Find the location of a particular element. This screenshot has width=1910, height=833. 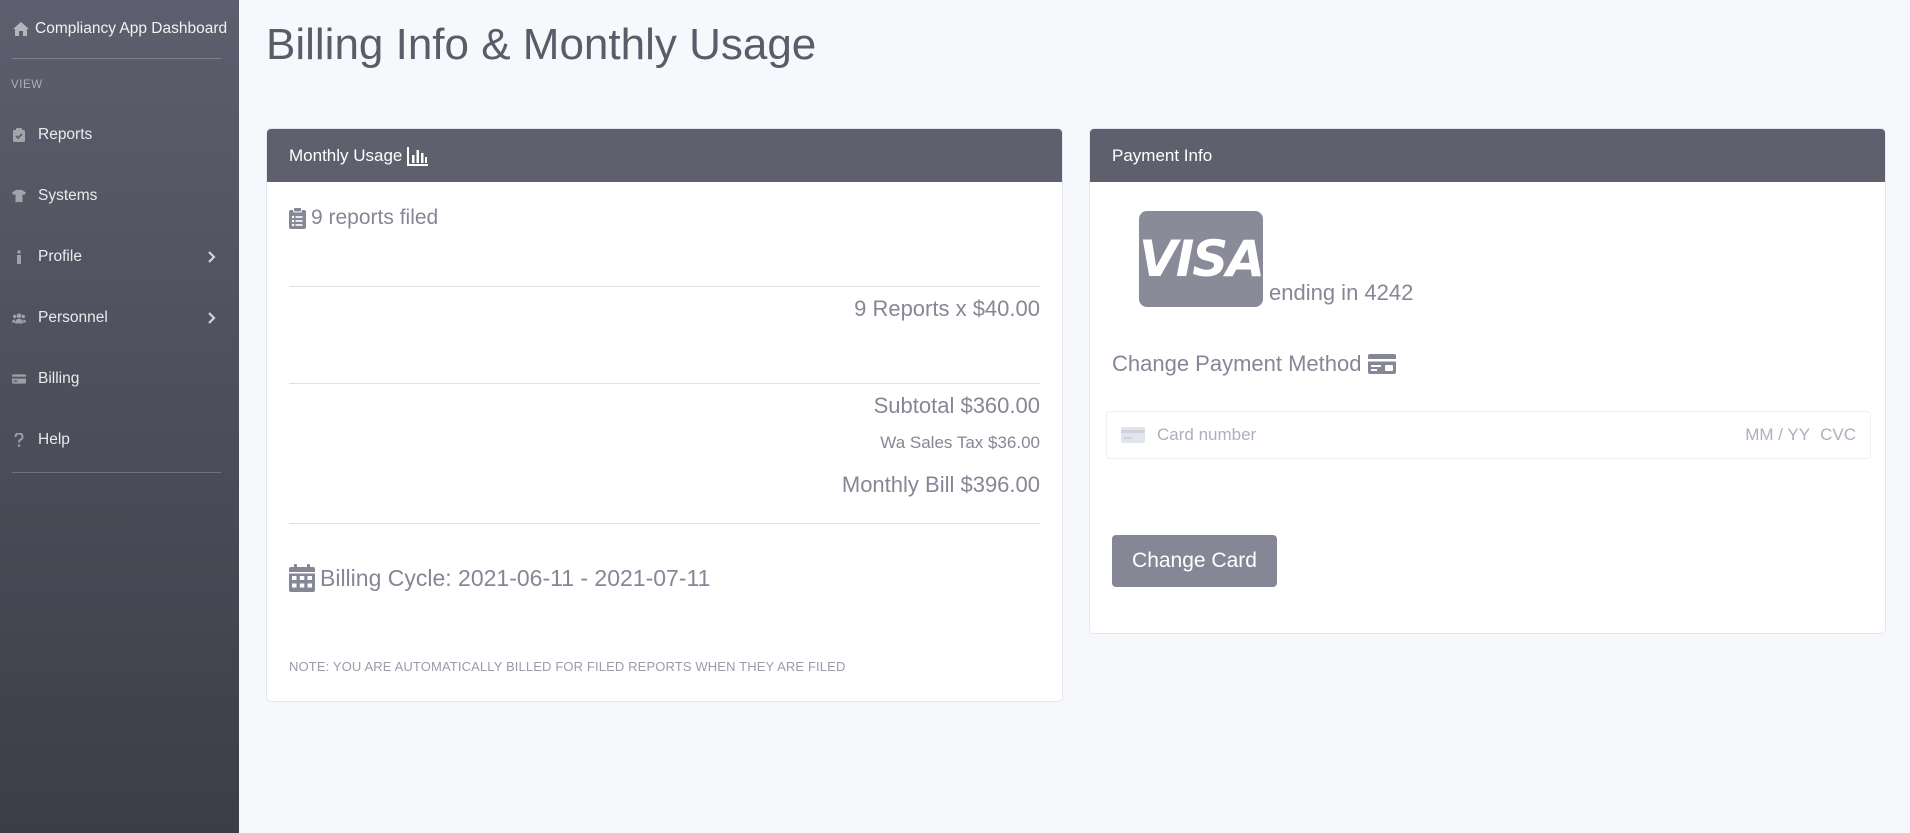

page-title: Billing Info & Monthly Usage is located at coordinates (541, 44).